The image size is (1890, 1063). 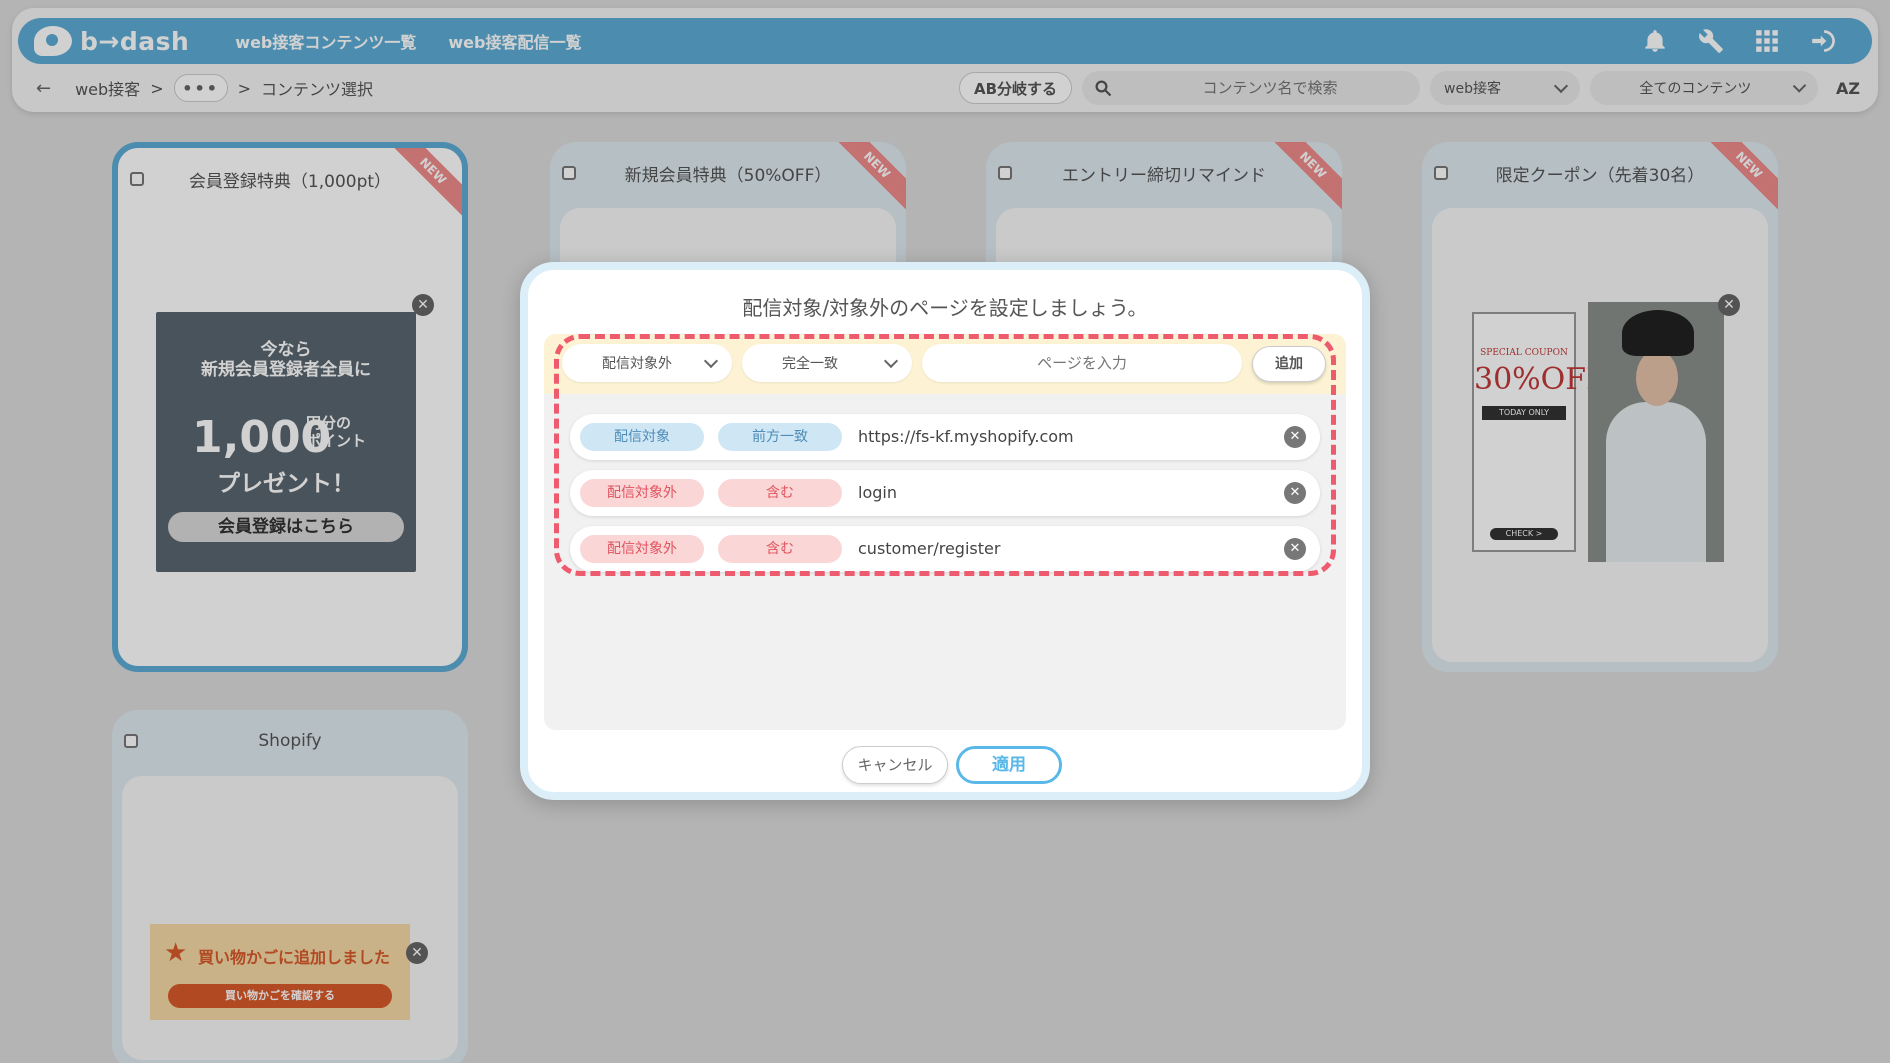 What do you see at coordinates (637, 364) in the screenshot?
I see `target-type-value: 配信対象外` at bounding box center [637, 364].